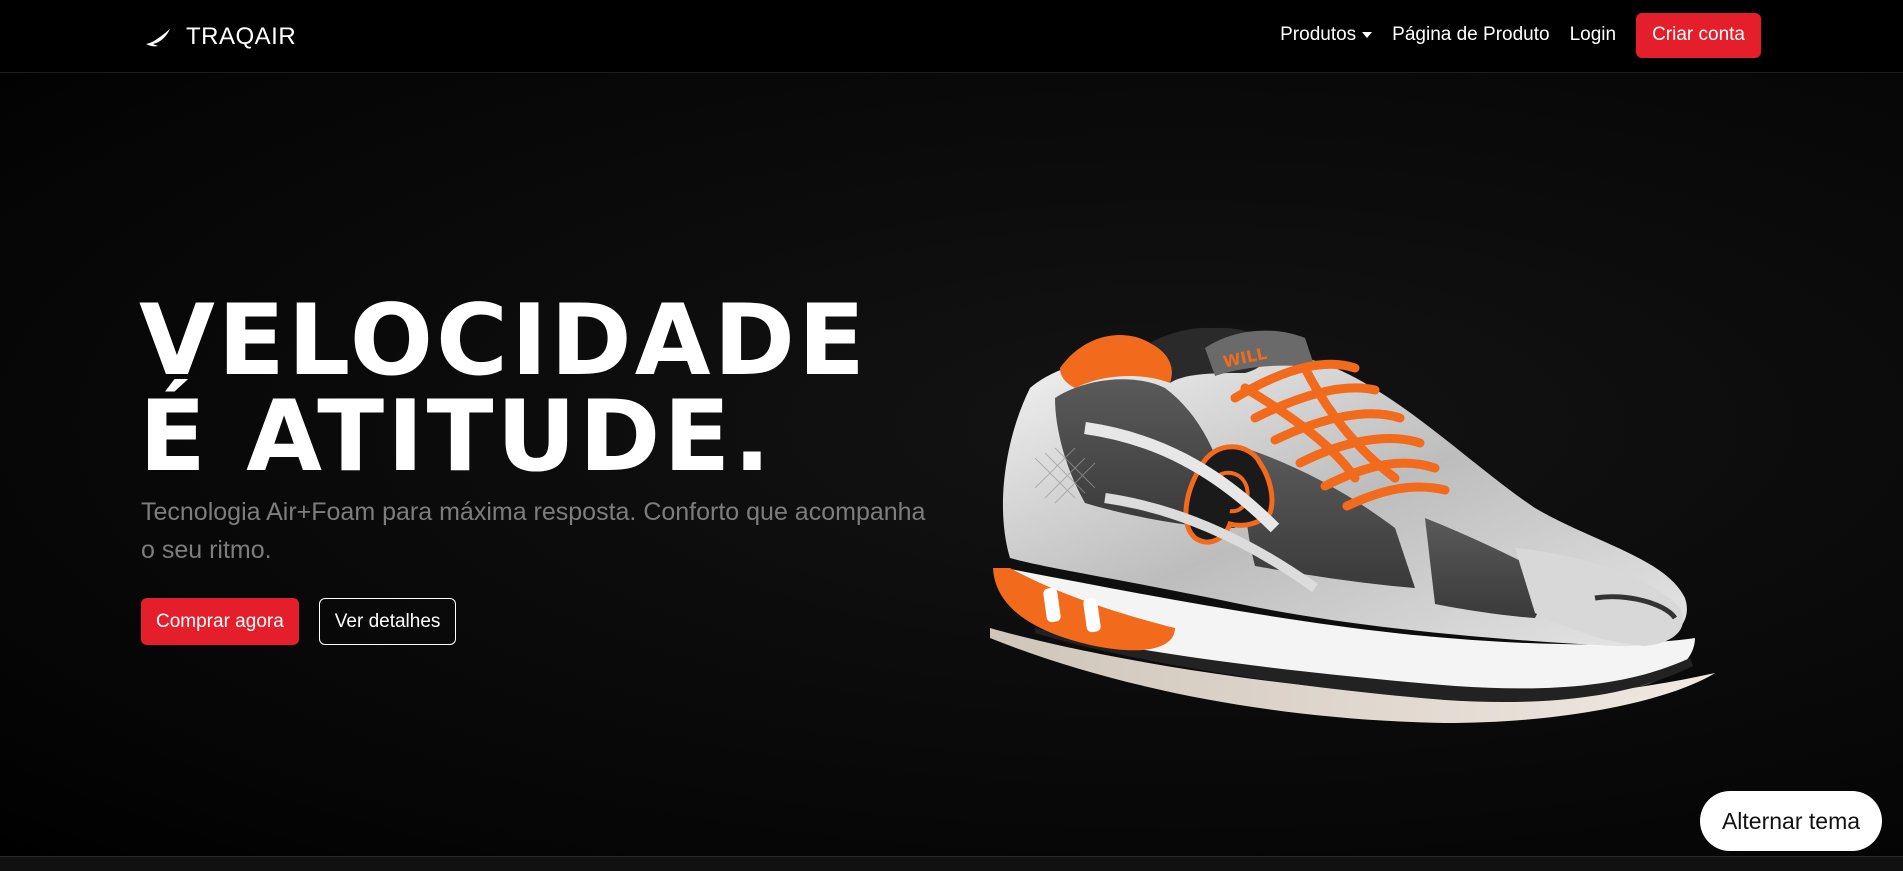 Image resolution: width=1903 pixels, height=871 pixels. Describe the element at coordinates (456, 437) in the screenshot. I see `hero-title-line-2: É ATITUDE.` at that location.